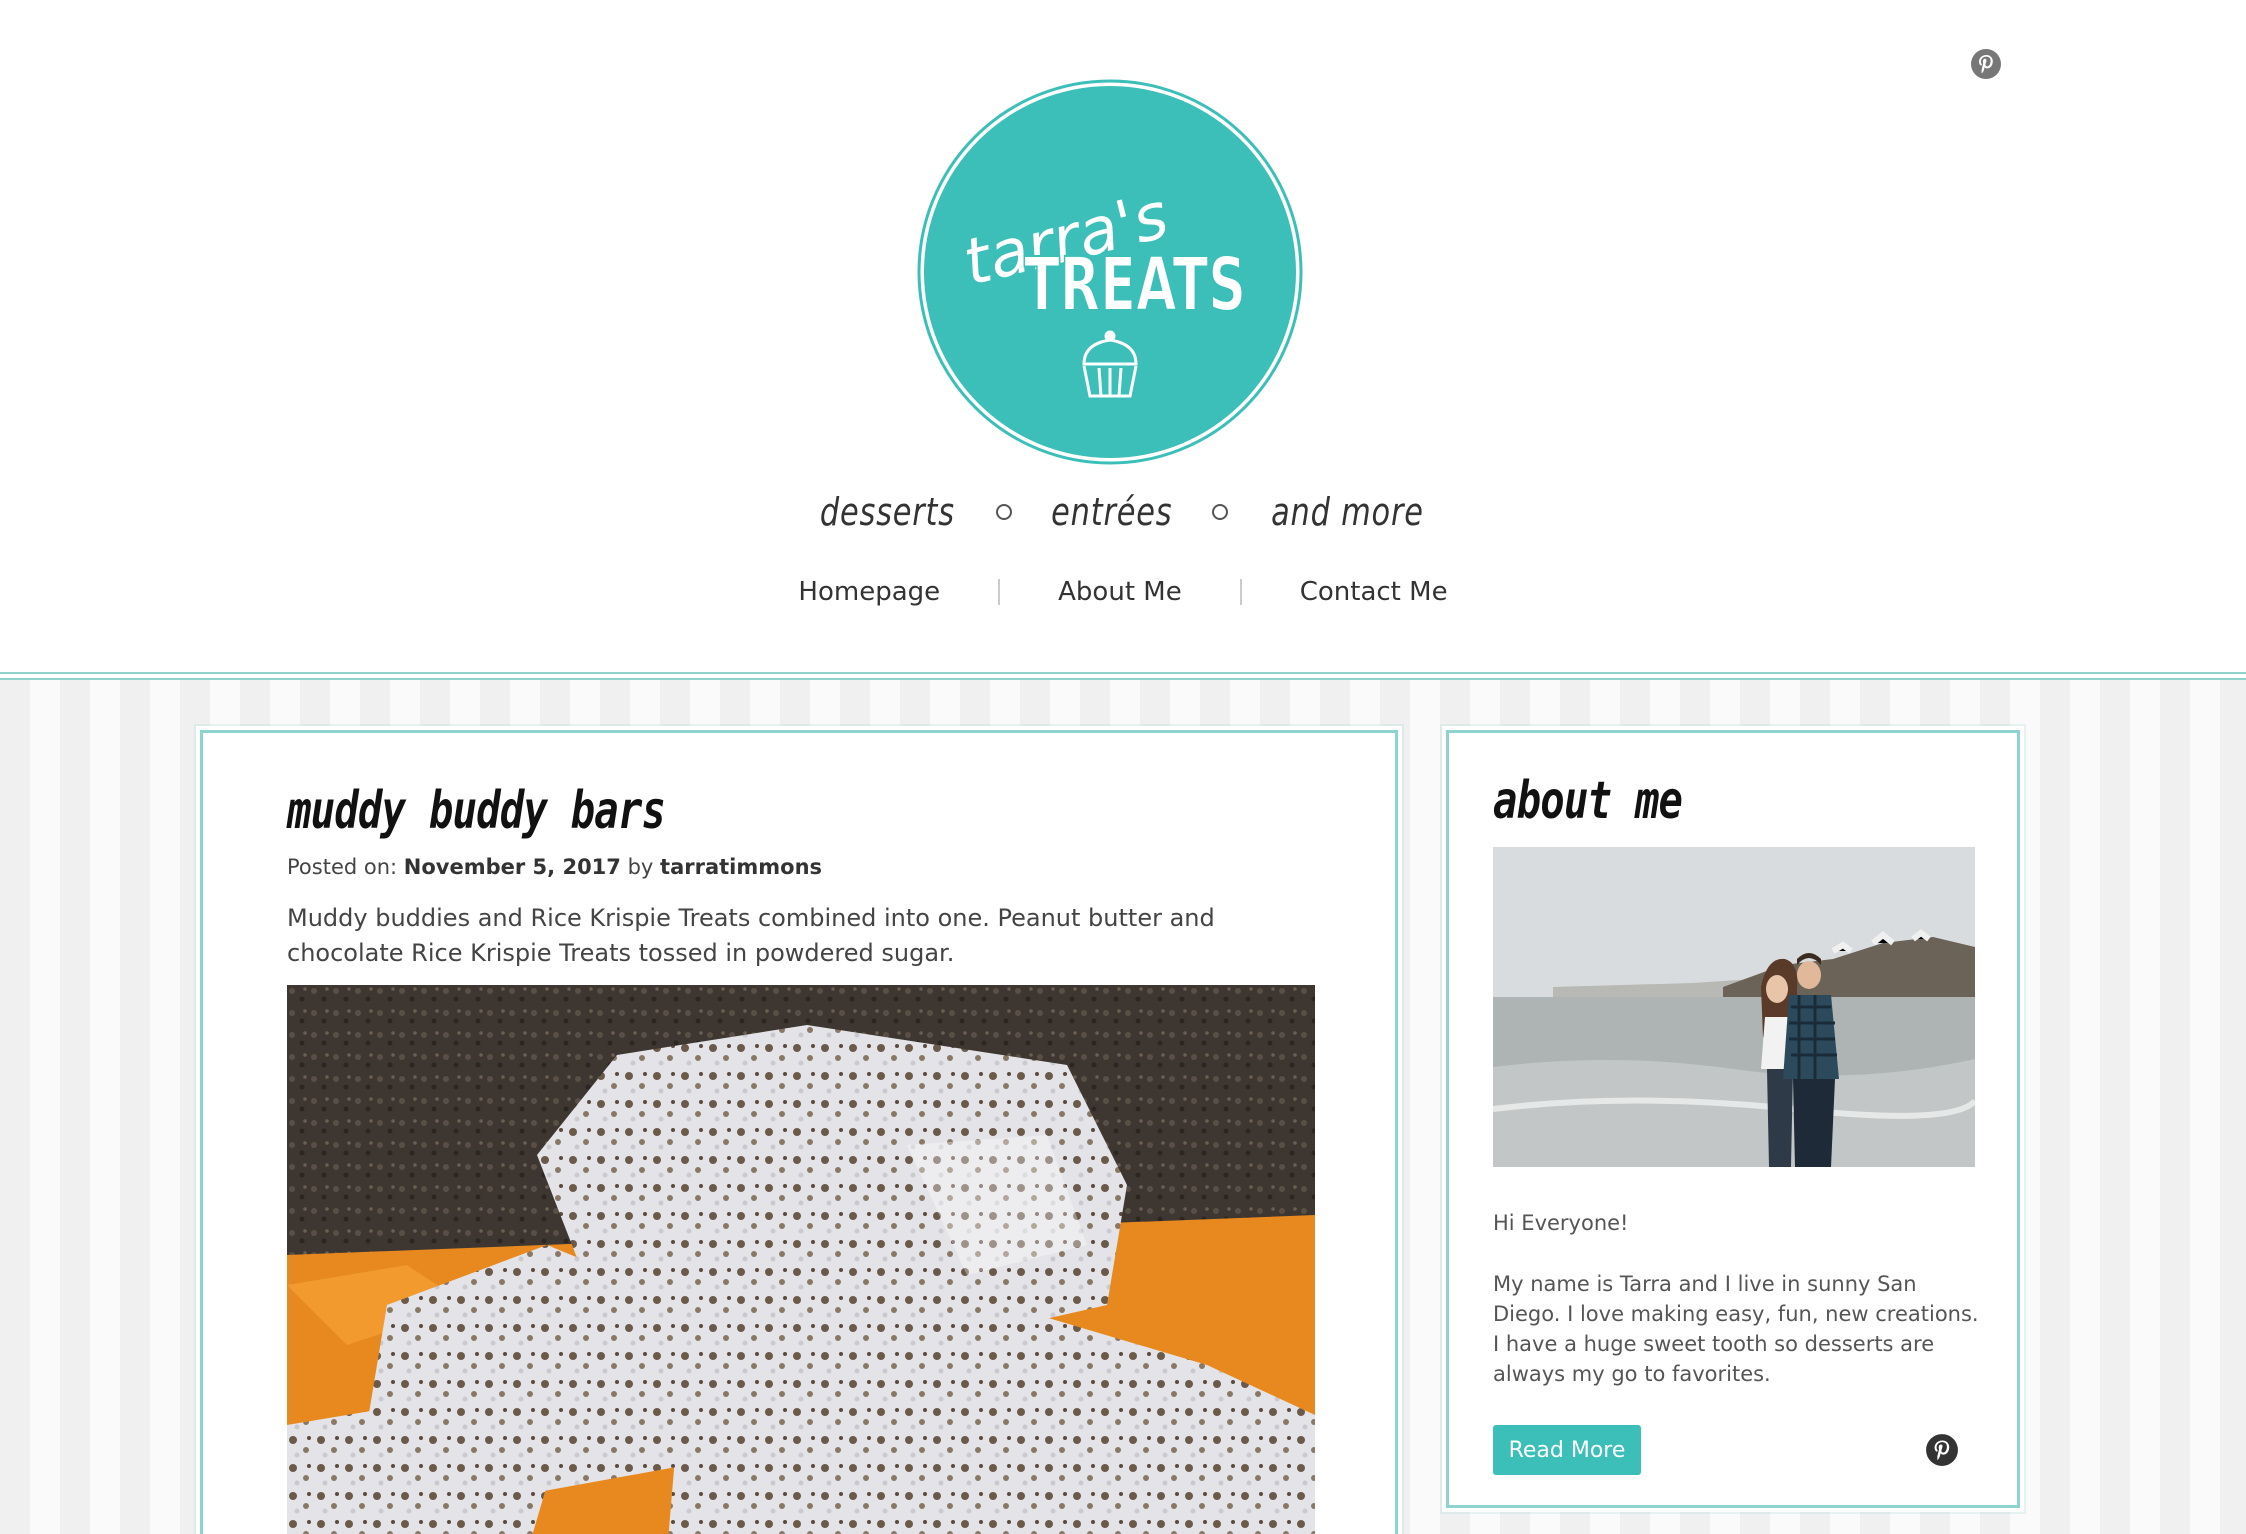 The height and width of the screenshot is (1534, 2246). I want to click on by-label: by, so click(640, 867).